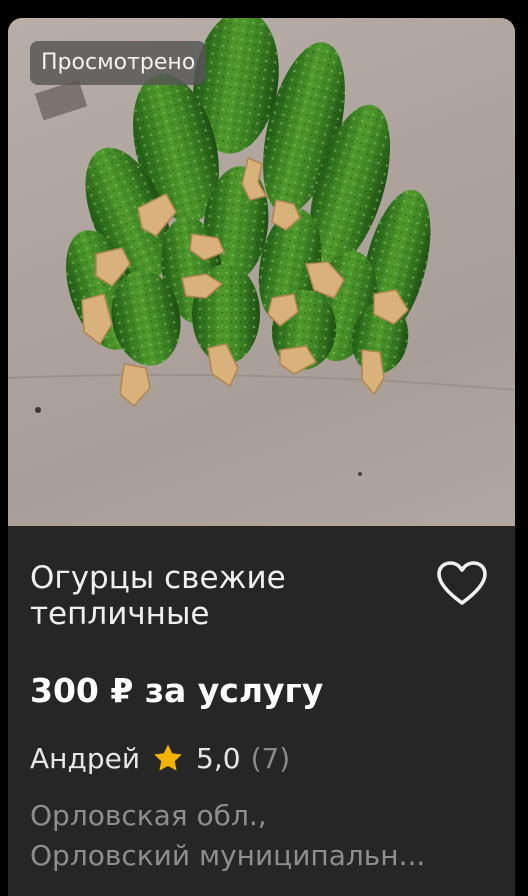  Describe the element at coordinates (270, 758) in the screenshot. I see `review-count: (7)` at that location.